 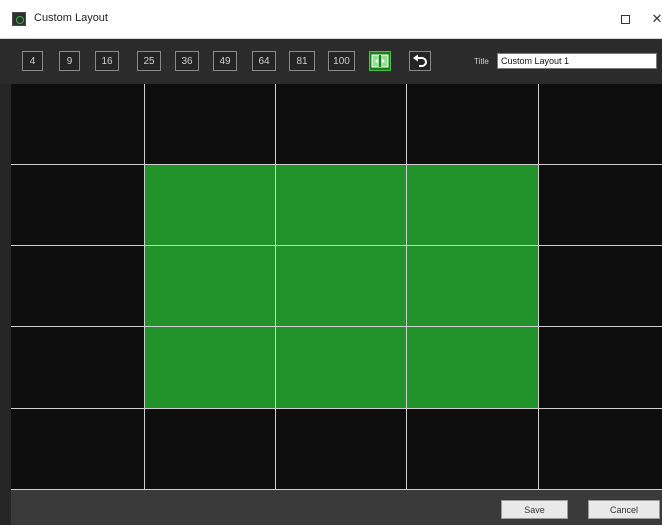 I want to click on title-input, so click(x=577, y=61).